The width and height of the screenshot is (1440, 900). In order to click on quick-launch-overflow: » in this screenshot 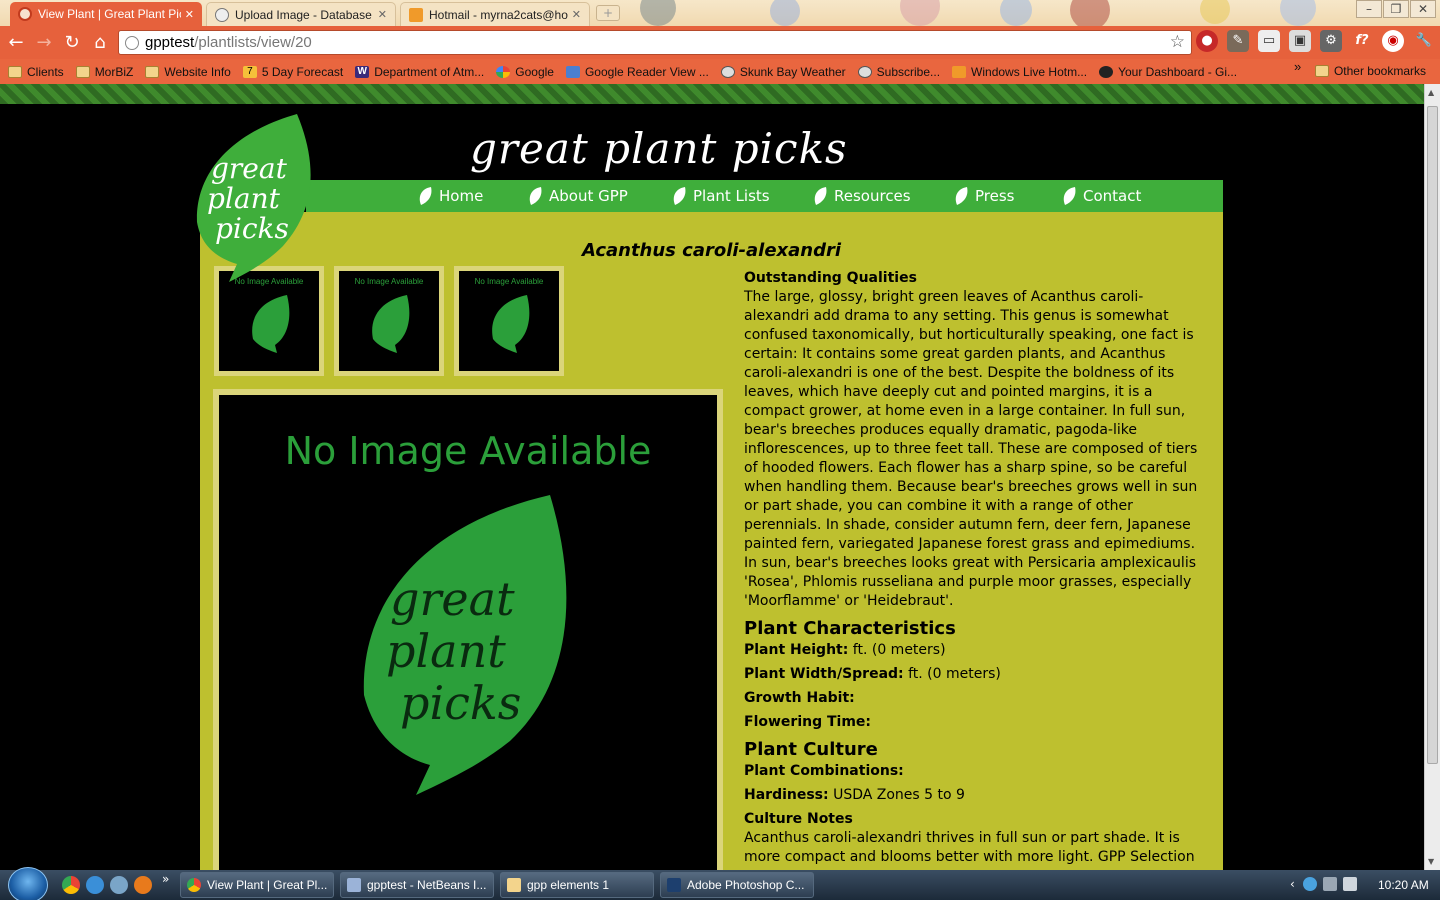, I will do `click(165, 879)`.